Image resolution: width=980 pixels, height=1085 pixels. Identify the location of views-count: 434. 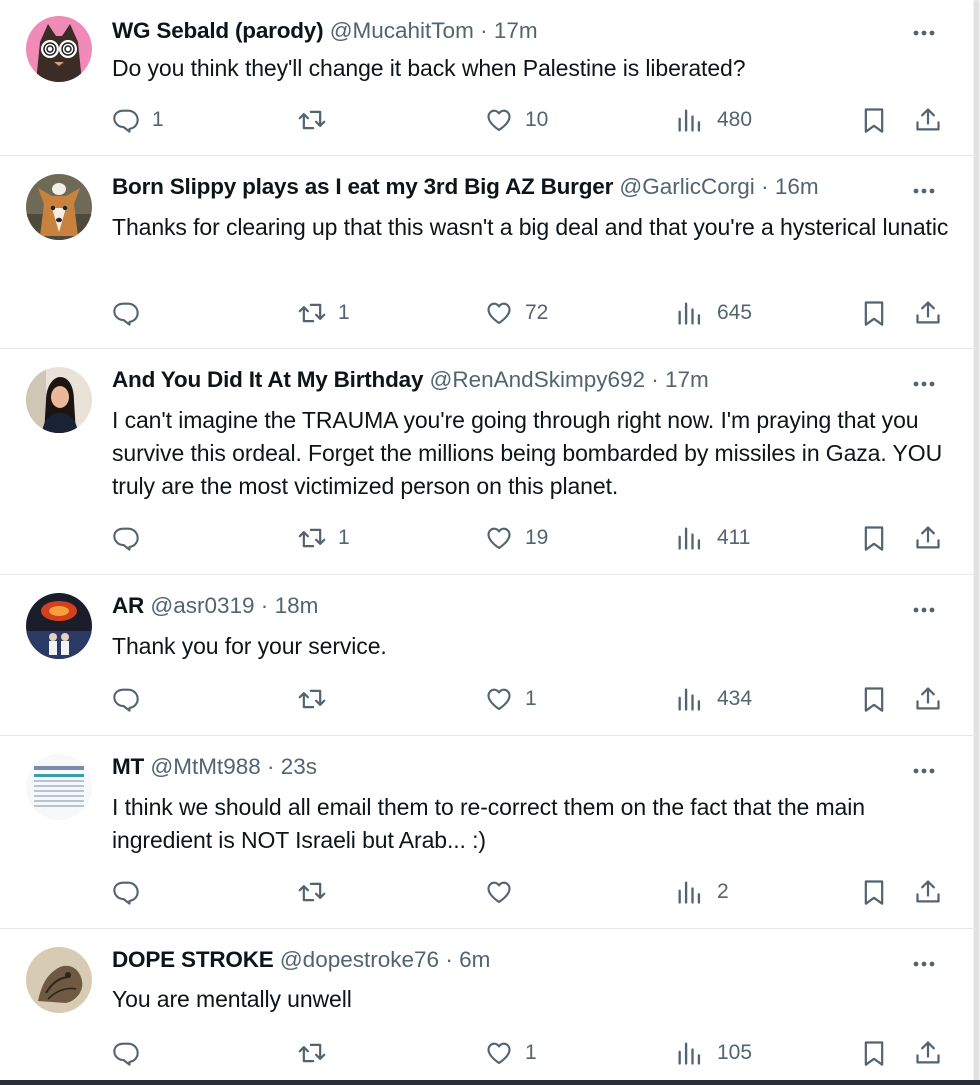
(735, 698).